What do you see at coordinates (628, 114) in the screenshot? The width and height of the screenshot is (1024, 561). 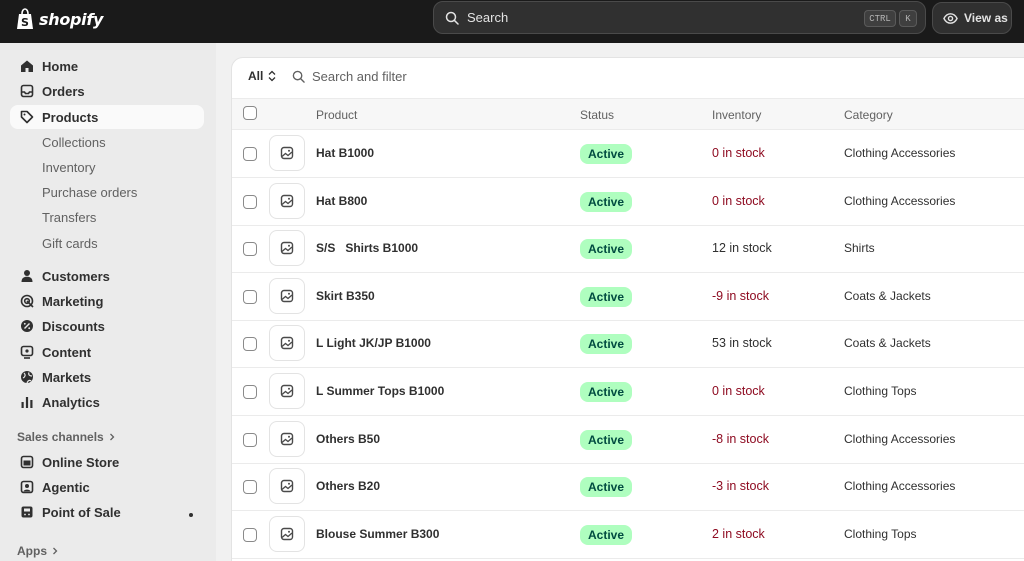 I see `table-header: Product Status Inventory Category` at bounding box center [628, 114].